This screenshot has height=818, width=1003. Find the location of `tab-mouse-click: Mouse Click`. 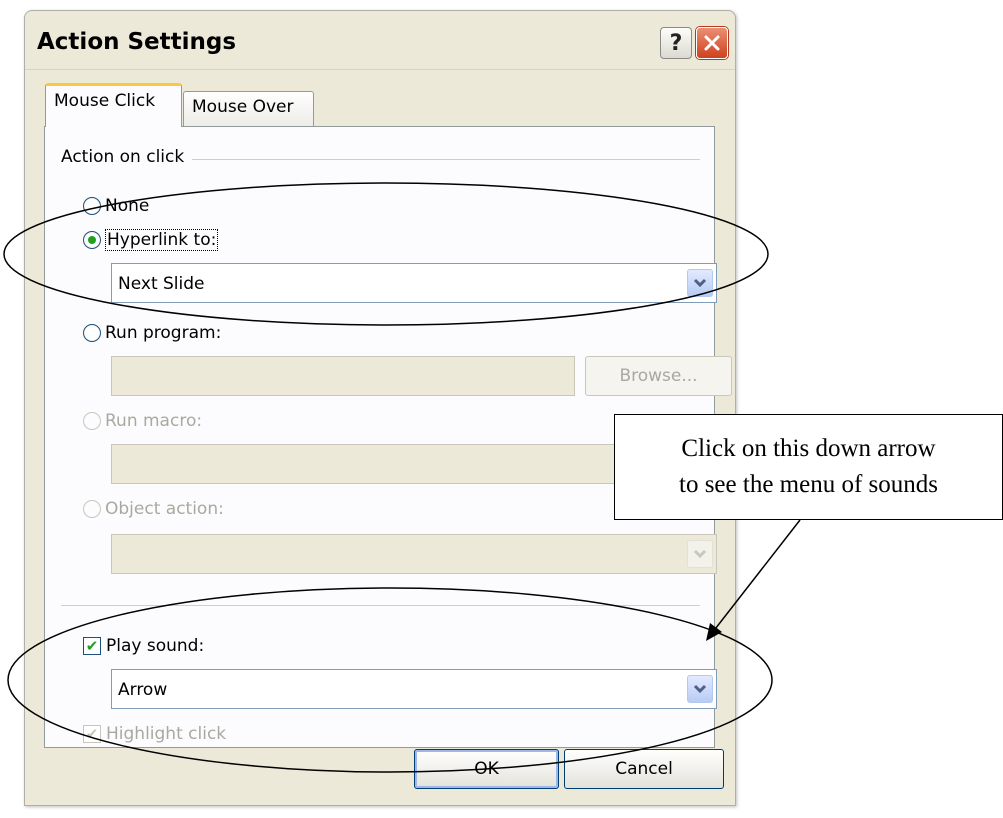

tab-mouse-click: Mouse Click is located at coordinates (113, 105).